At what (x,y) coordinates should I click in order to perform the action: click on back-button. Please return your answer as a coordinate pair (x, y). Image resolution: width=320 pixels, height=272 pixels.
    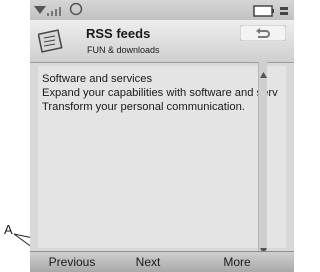
    Looking at the image, I should click on (263, 33).